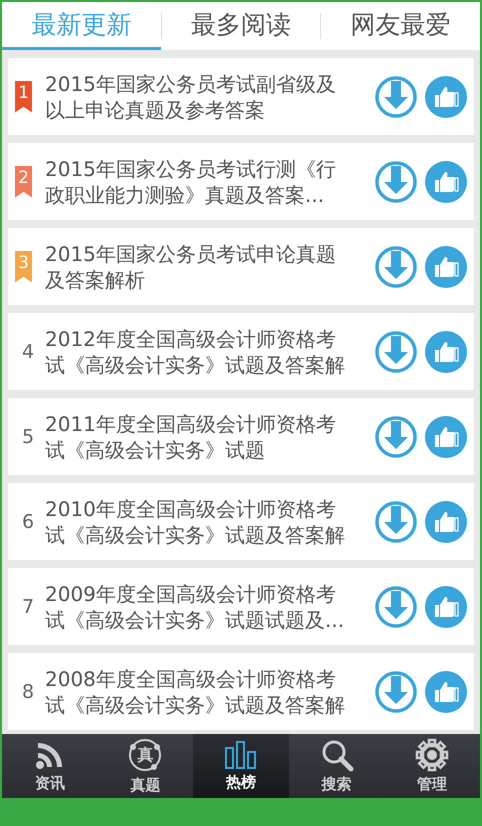 Image resolution: width=482 pixels, height=826 pixels. Describe the element at coordinates (191, 96) in the screenshot. I see `item-title: 2015年国家公务员考试副省级及以上申论真题及参考答案` at that location.